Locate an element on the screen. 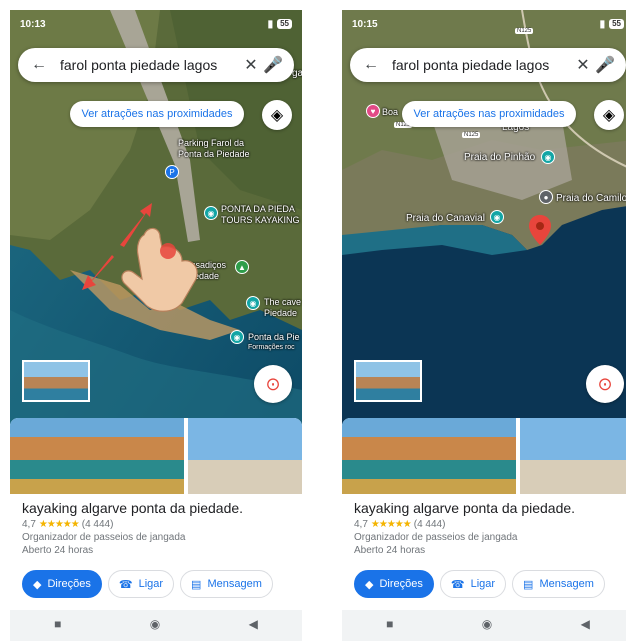 This screenshot has height=641, width=626. road-label: N125 is located at coordinates (471, 135).